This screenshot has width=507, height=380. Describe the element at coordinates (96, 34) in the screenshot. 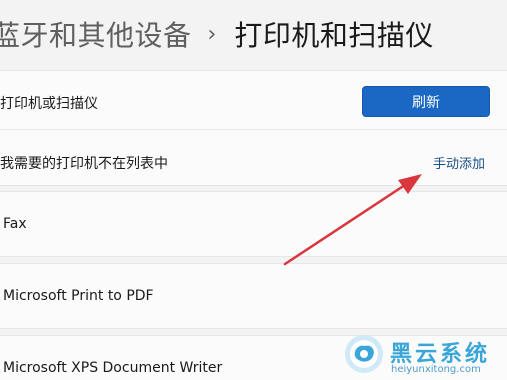

I see `breadcrumb-parent-link: 蓝牙和其他设备` at that location.